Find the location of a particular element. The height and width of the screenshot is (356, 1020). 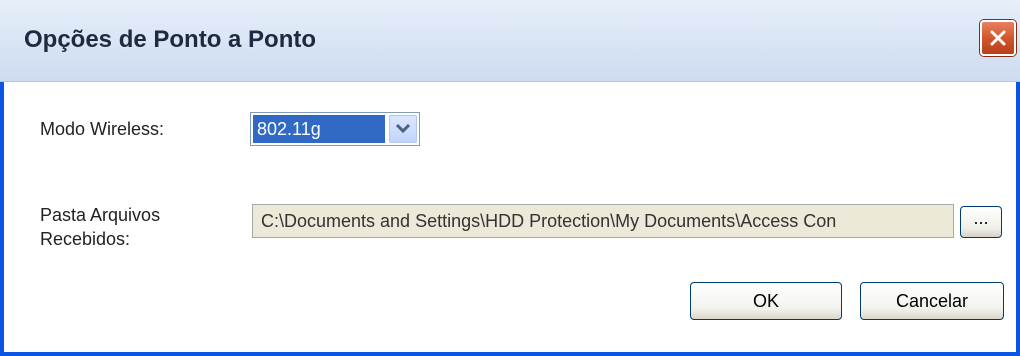

dropdown-button is located at coordinates (403, 129).